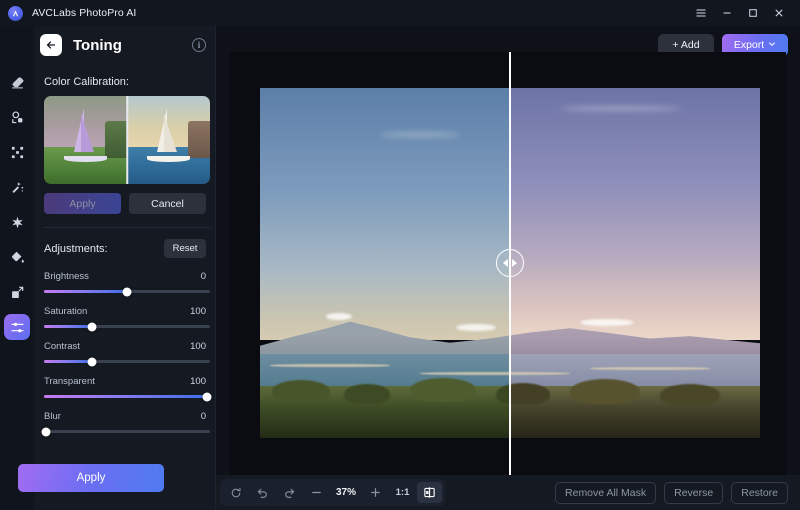 Image resolution: width=800 pixels, height=510 pixels. Describe the element at coordinates (17, 117) in the screenshot. I see `object-removal-icon` at that location.